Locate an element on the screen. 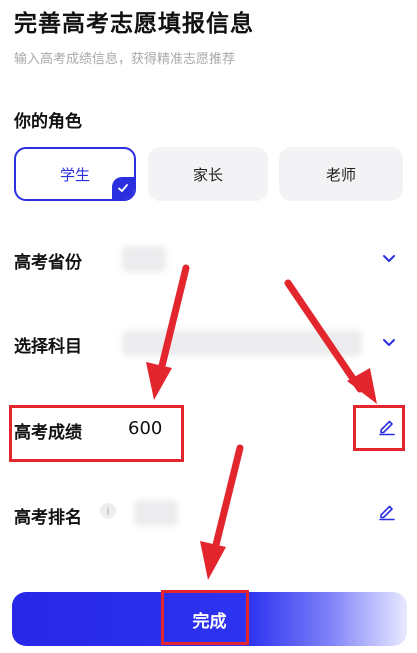 Image resolution: width=417 pixels, height=653 pixels. score-value: 600 is located at coordinates (145, 428).